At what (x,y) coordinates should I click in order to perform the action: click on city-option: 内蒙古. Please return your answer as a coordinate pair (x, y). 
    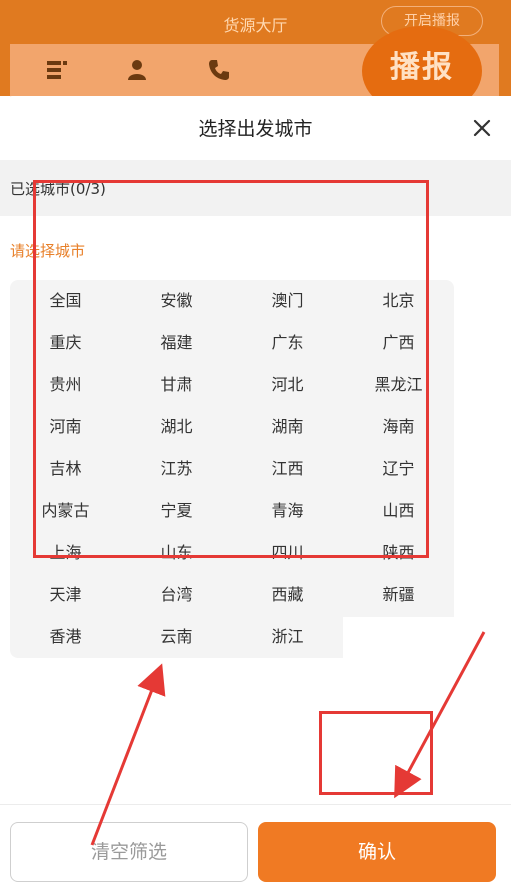
    Looking at the image, I should click on (65, 511).